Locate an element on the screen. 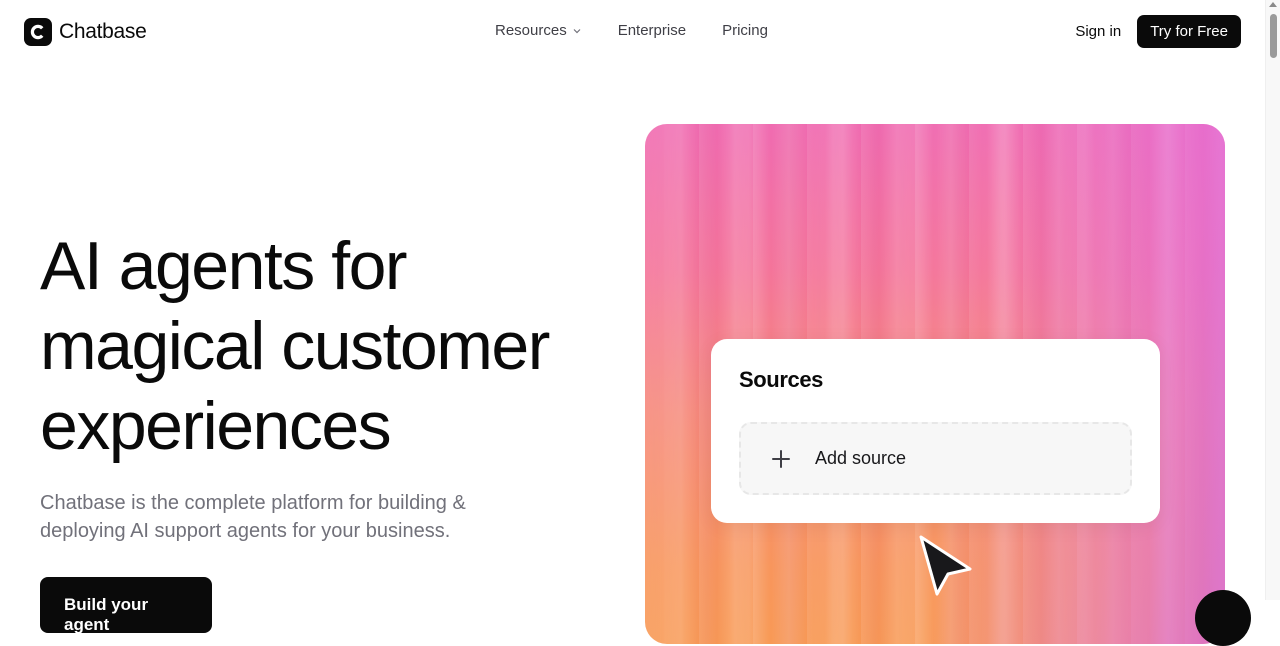 This screenshot has width=1280, height=646. brand-logo: Chatbase is located at coordinates (85, 32).